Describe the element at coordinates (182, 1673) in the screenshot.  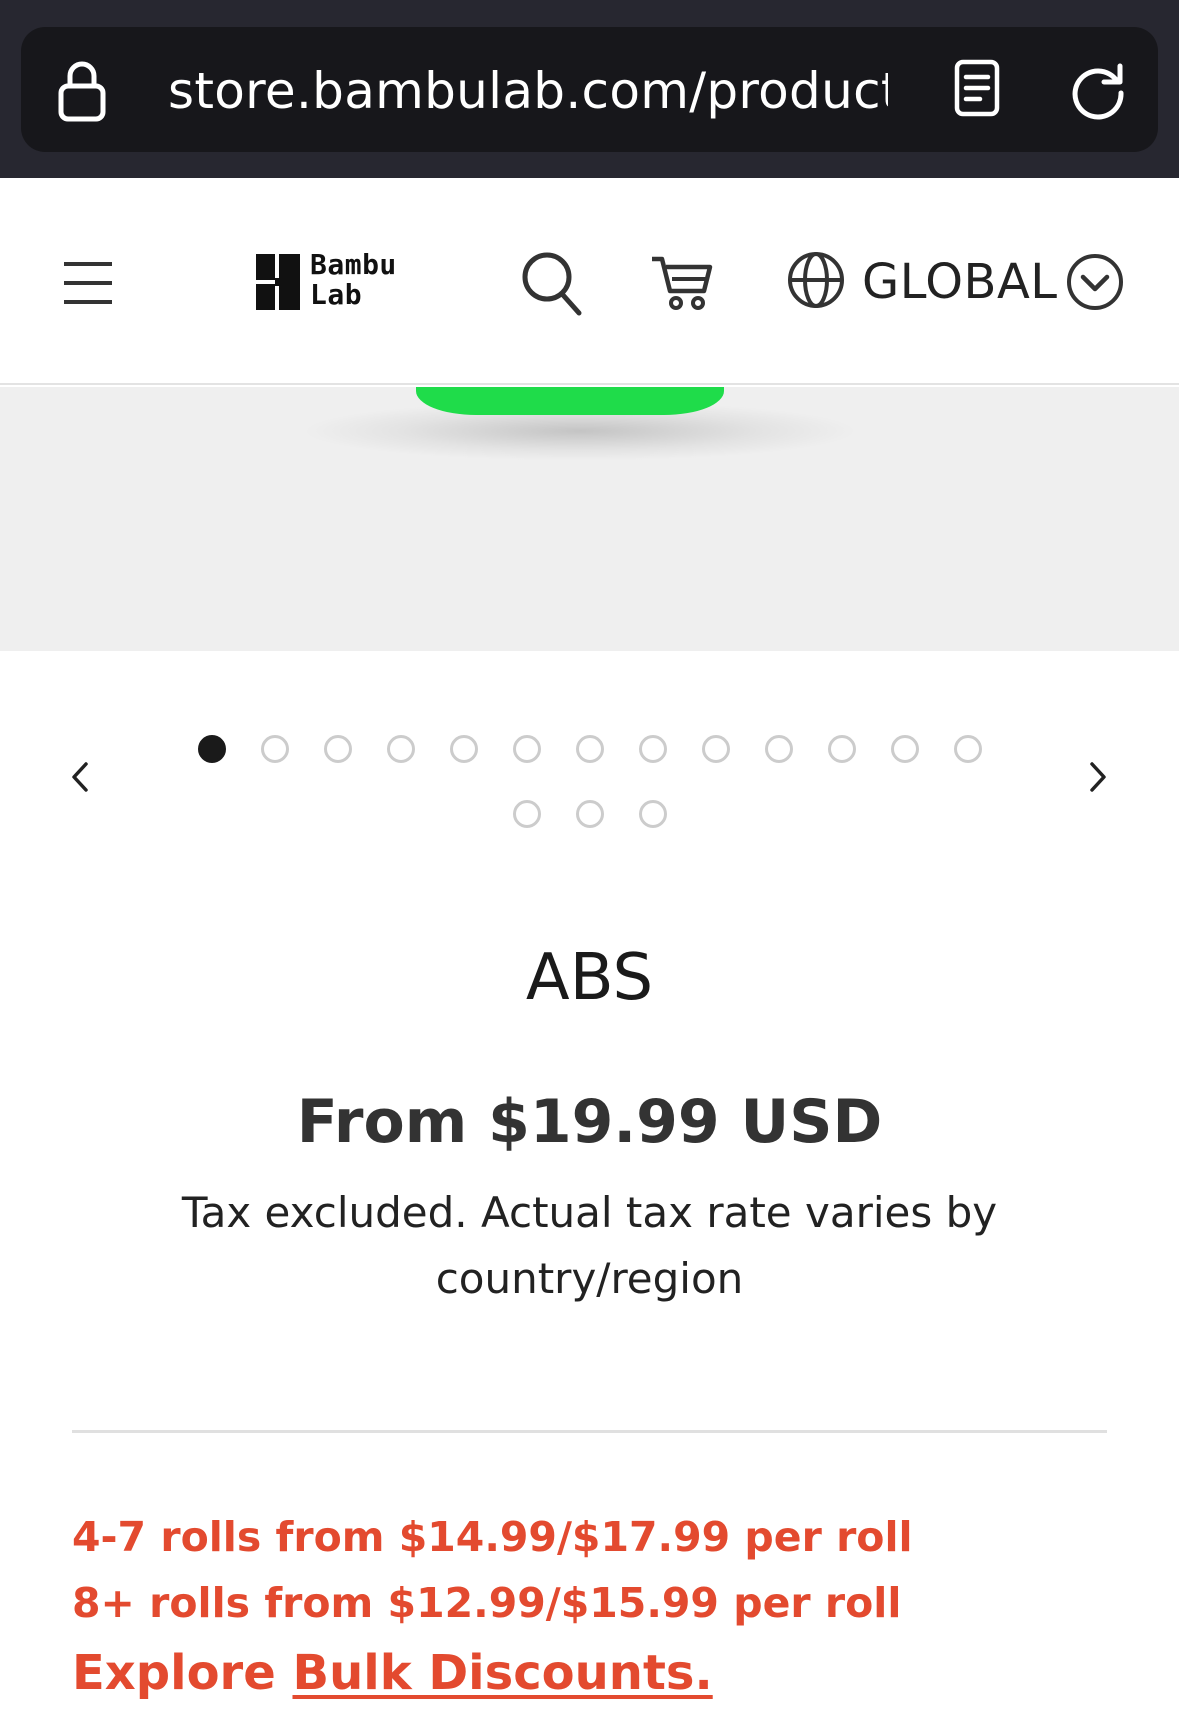
I see `explore-prefix: Explore` at that location.